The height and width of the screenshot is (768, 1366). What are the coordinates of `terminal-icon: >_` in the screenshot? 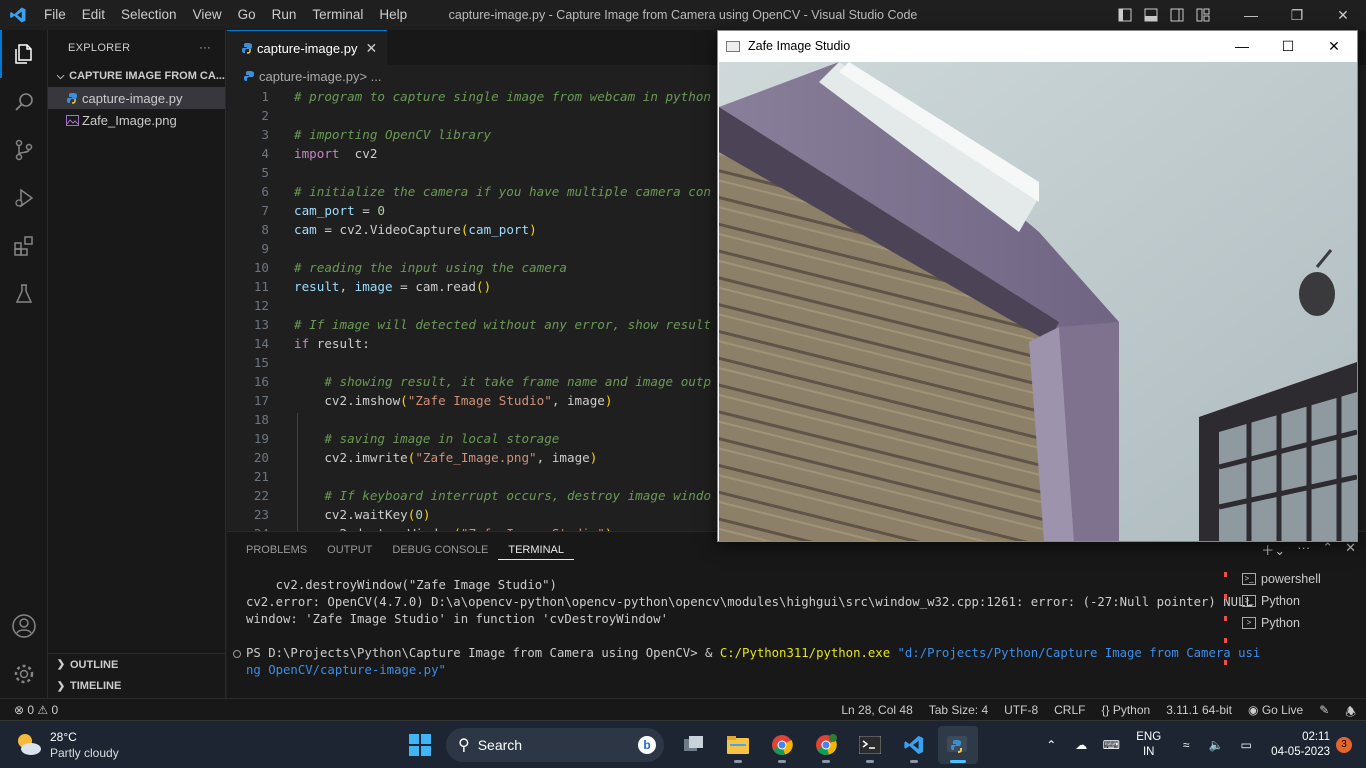 It's located at (1249, 579).